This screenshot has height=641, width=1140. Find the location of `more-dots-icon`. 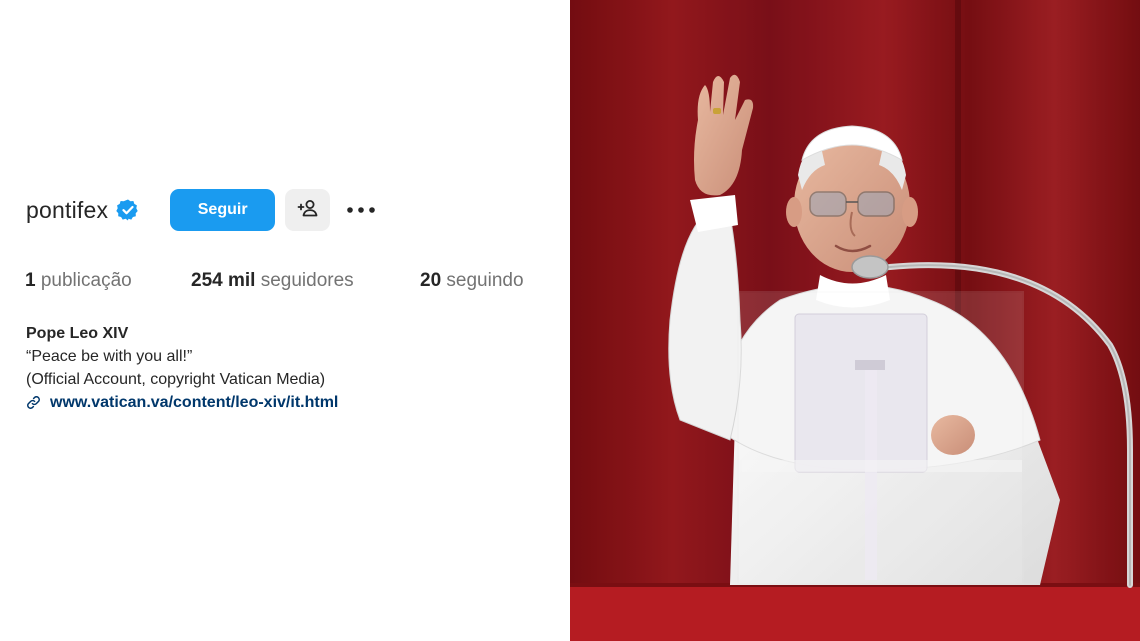

more-dots-icon is located at coordinates (361, 210).